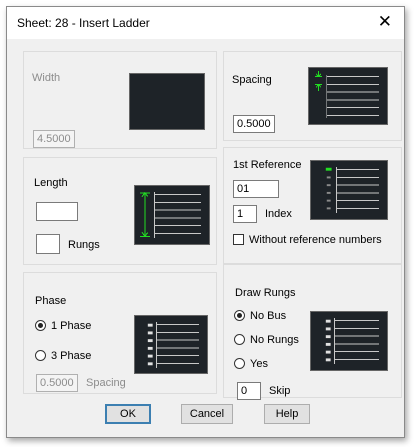  What do you see at coordinates (71, 356) in the screenshot?
I see `three-phase-label: 3 Phase` at bounding box center [71, 356].